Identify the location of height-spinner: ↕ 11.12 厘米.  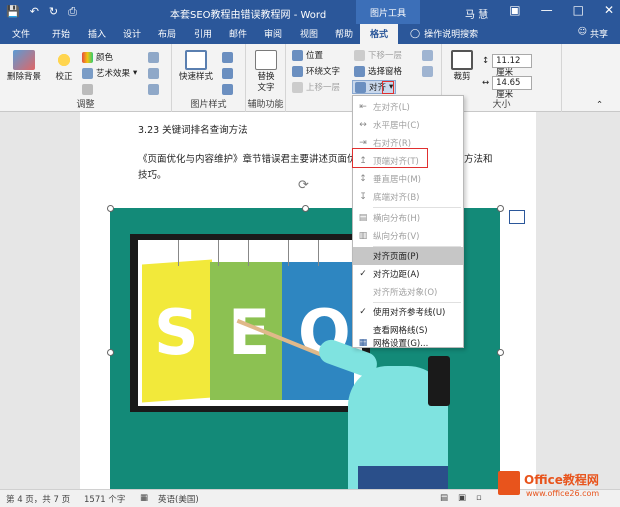
(507, 66).